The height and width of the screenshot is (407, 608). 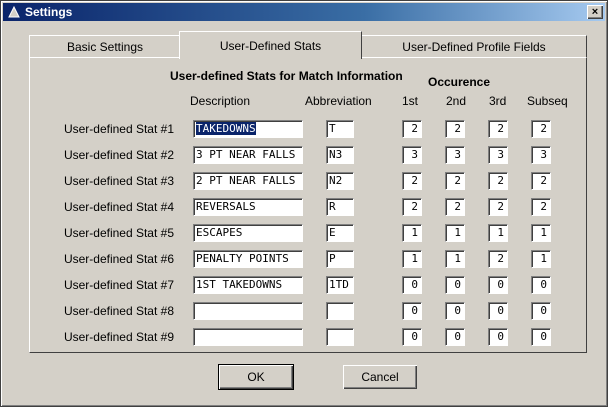 I want to click on tab-user-defined-profile-fields: User-Defined Profile Fields, so click(x=474, y=46).